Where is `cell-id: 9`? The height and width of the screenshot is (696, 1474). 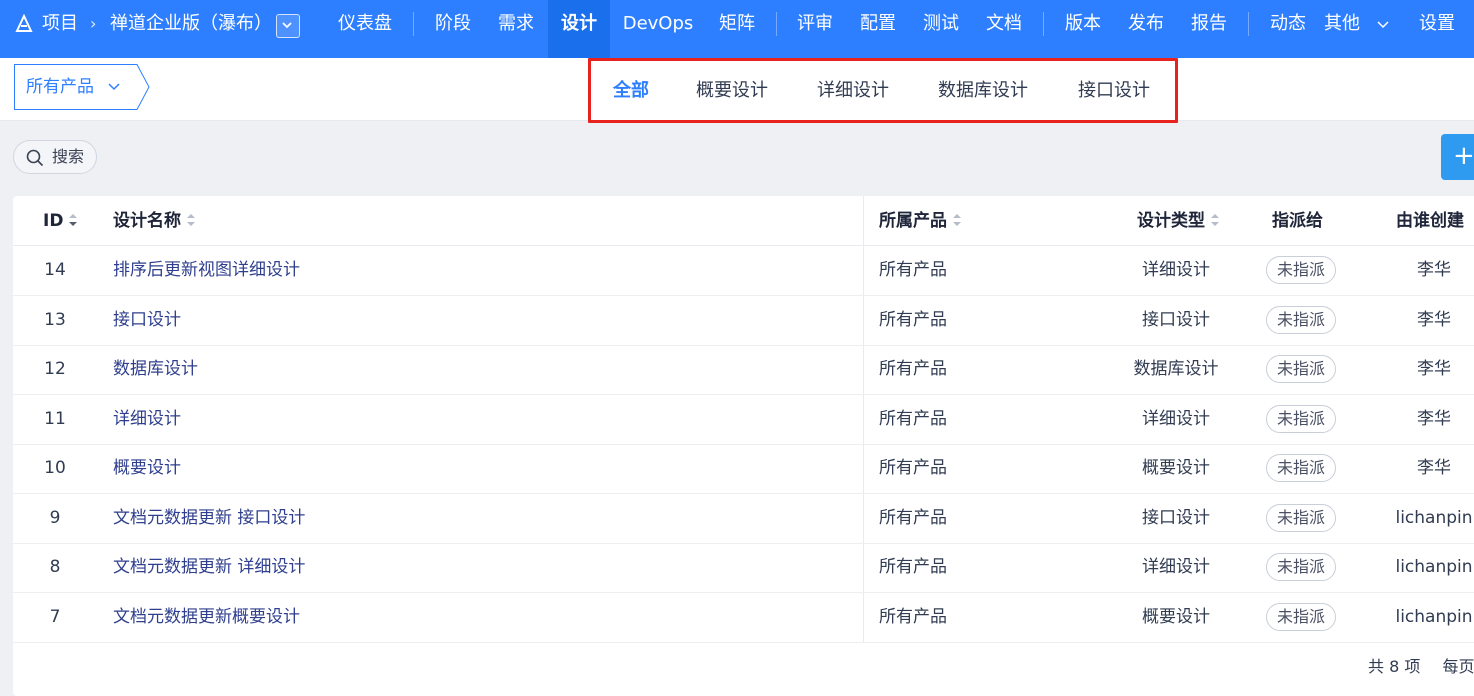
cell-id: 9 is located at coordinates (55, 518).